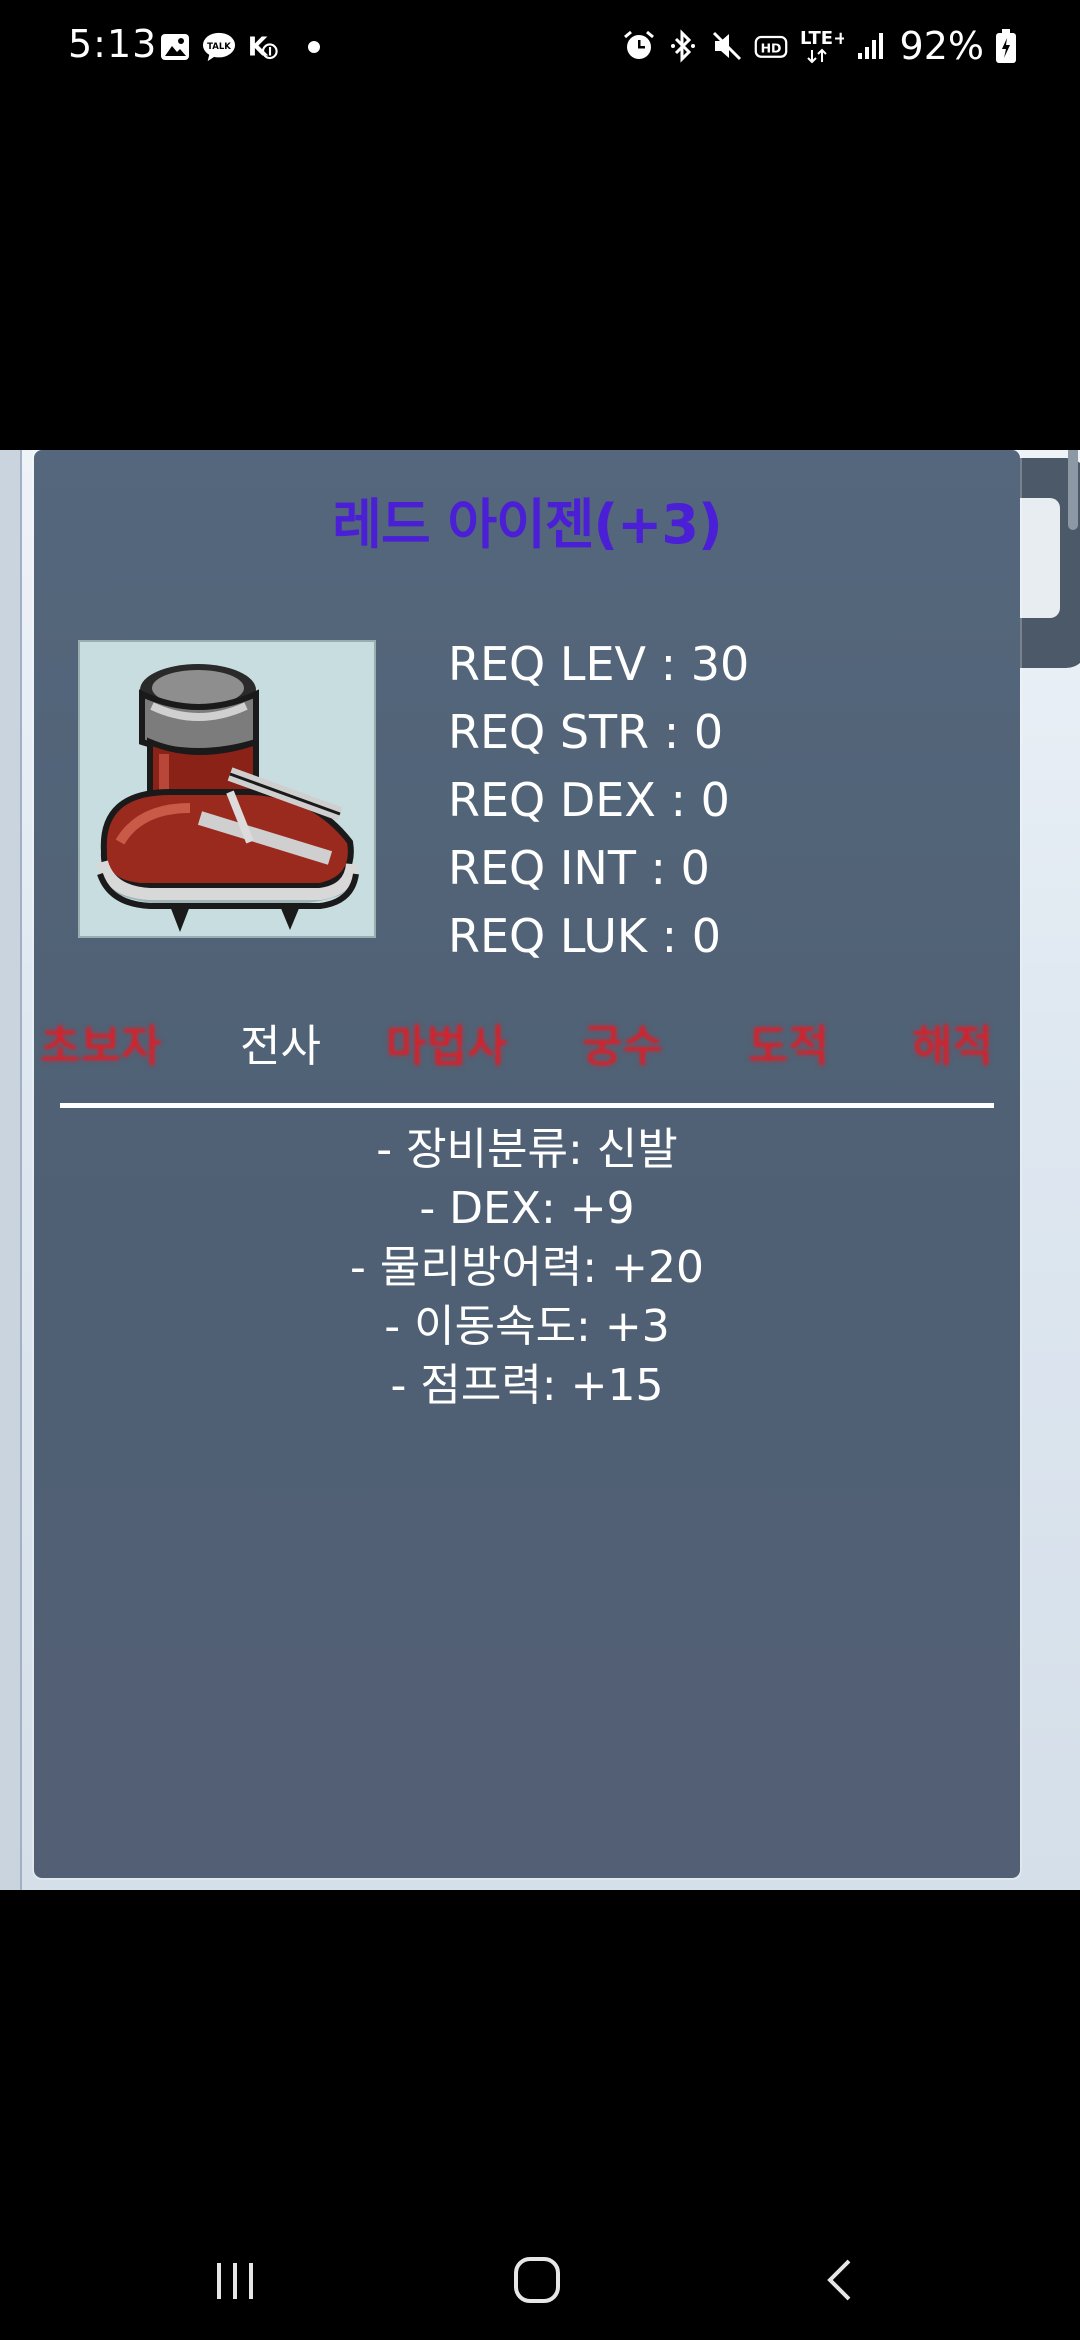 This screenshot has height=2340, width=1080. Describe the element at coordinates (952, 1046) in the screenshot. I see `job-pirate: 해적` at that location.